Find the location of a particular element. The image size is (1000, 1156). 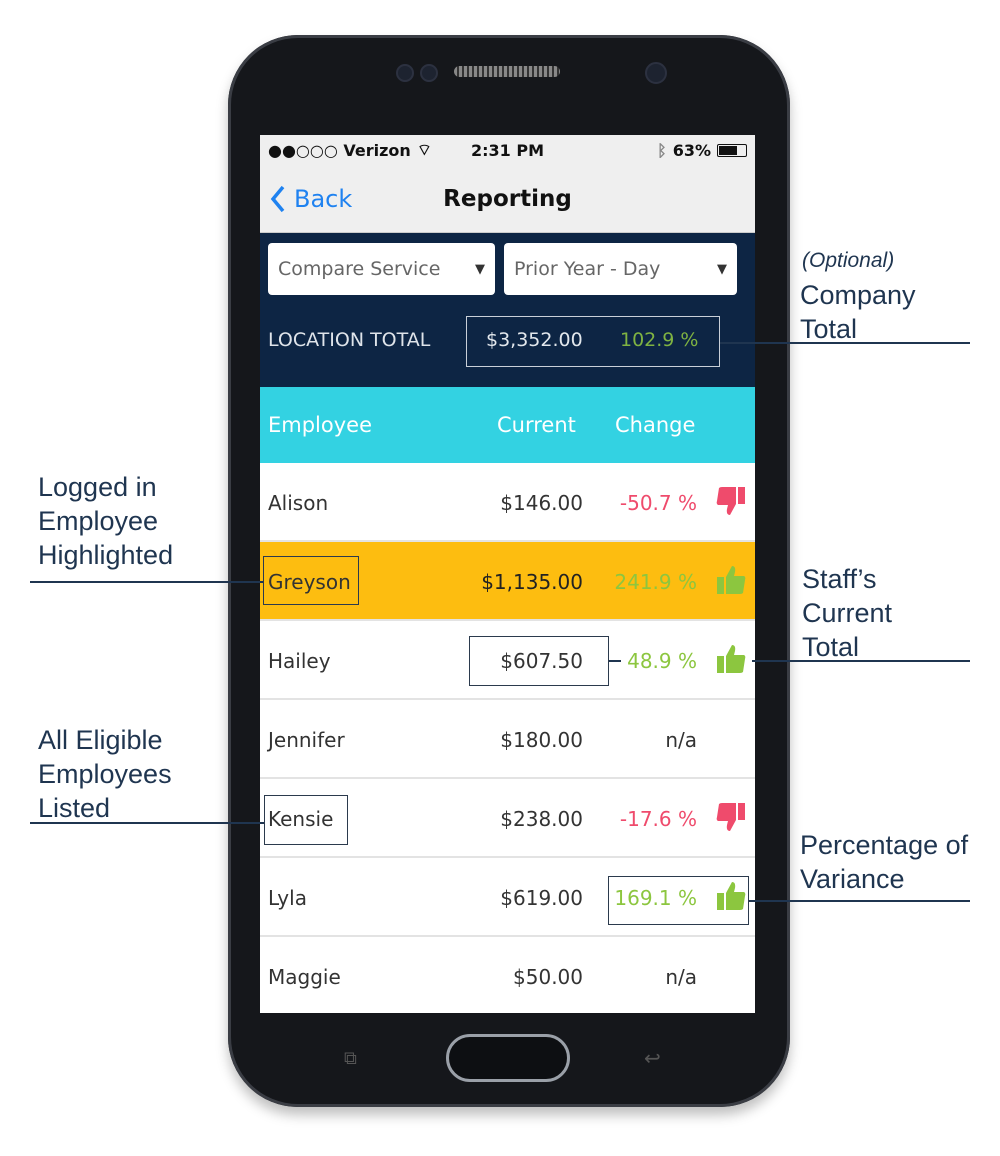

column-header-change: Change is located at coordinates (655, 425).